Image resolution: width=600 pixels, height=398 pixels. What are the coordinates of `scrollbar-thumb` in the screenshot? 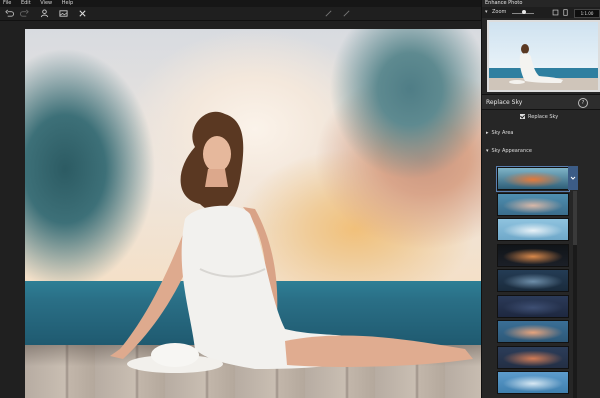 It's located at (575, 218).